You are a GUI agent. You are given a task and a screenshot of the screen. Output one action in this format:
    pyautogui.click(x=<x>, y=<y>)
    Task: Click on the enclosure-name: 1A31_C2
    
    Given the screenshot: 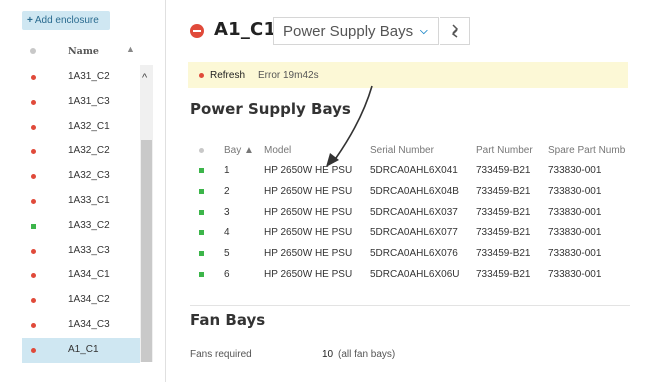 What is the action you would take?
    pyautogui.click(x=89, y=76)
    